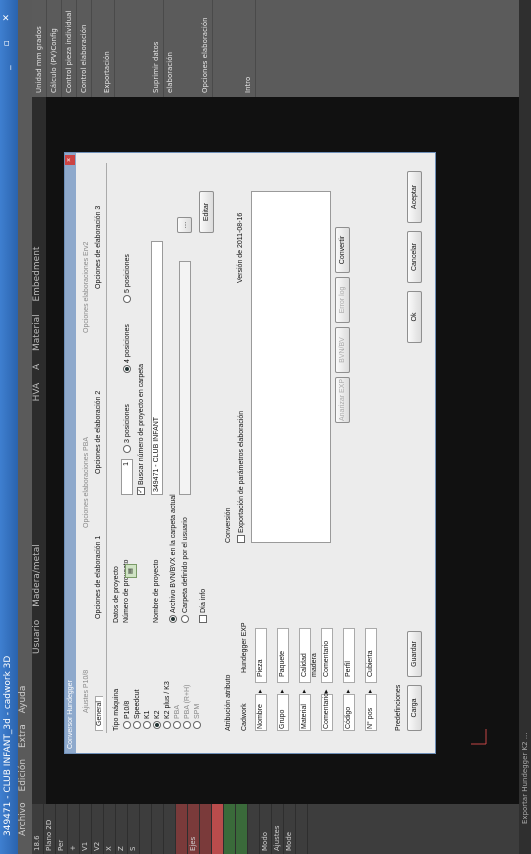  I want to click on save-button: Guardar, so click(414, 654).